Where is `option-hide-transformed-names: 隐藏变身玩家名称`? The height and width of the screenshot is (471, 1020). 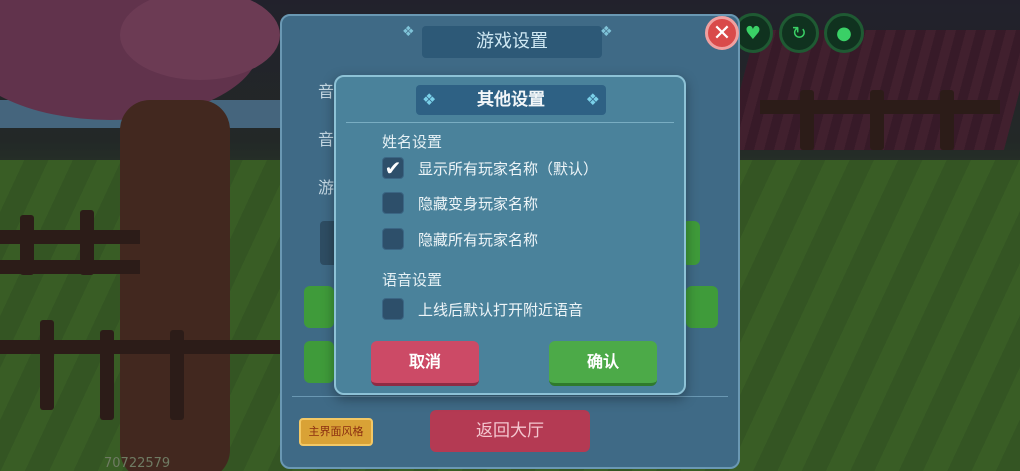
option-hide-transformed-names: 隐藏变身玩家名称 is located at coordinates (460, 203).